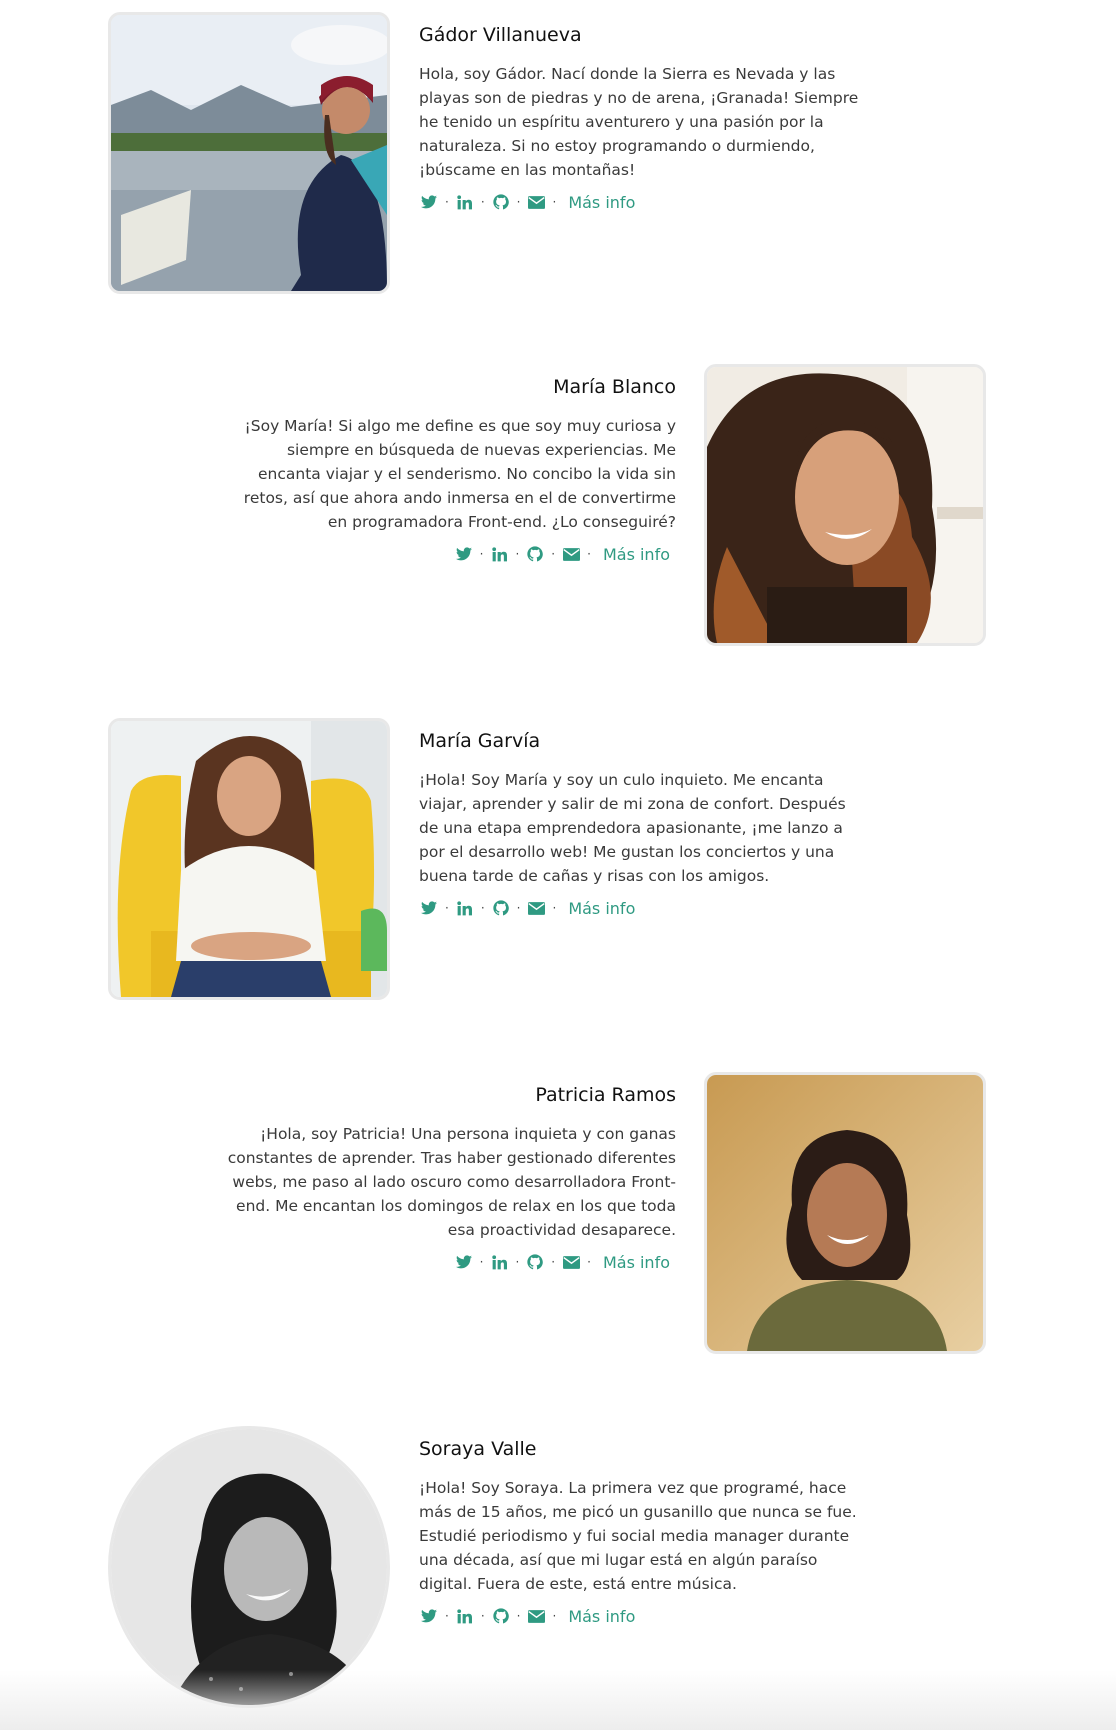  I want to click on member-name: María Blanco, so click(614, 387).